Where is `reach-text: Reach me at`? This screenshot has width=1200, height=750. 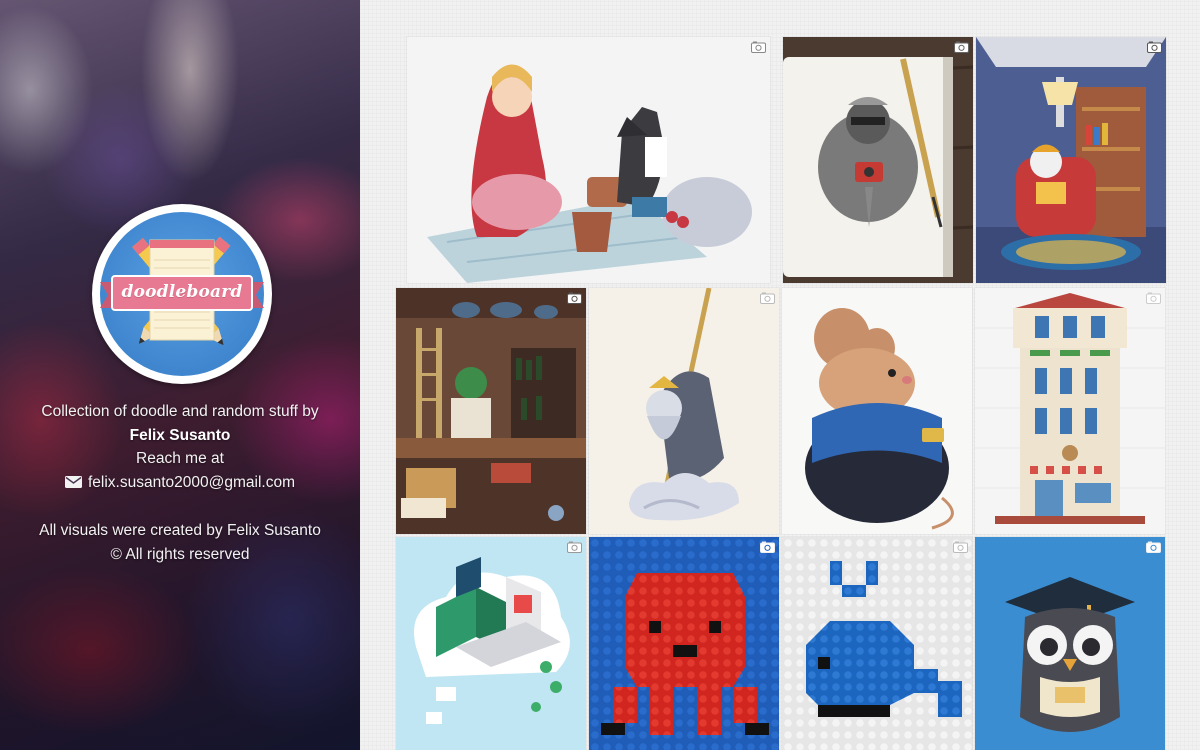
reach-text: Reach me at is located at coordinates (180, 458).